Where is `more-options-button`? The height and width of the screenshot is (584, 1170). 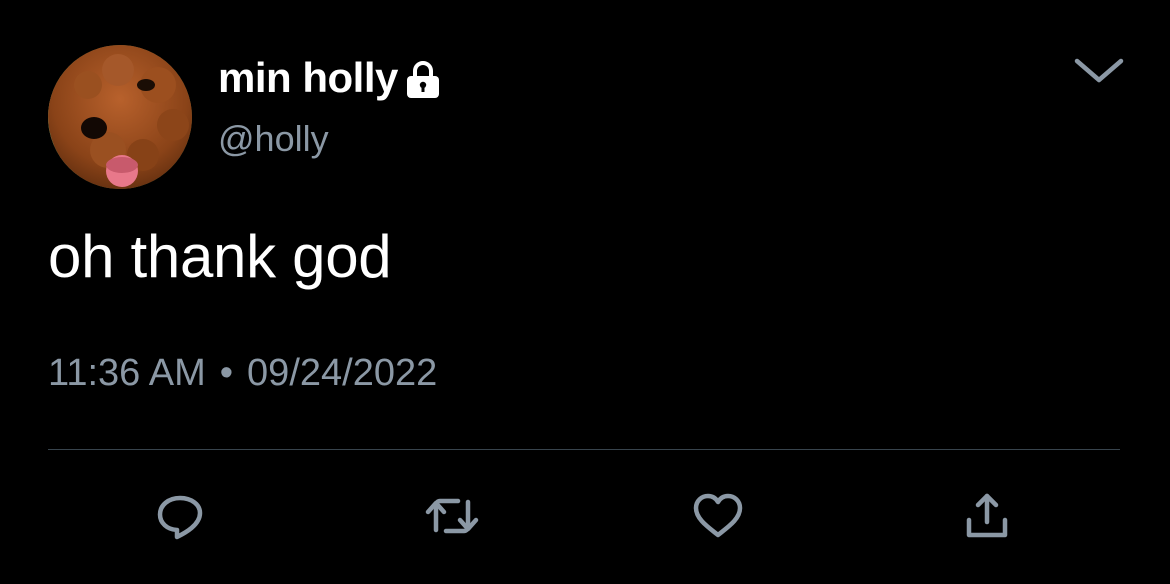 more-options-button is located at coordinates (1099, 70).